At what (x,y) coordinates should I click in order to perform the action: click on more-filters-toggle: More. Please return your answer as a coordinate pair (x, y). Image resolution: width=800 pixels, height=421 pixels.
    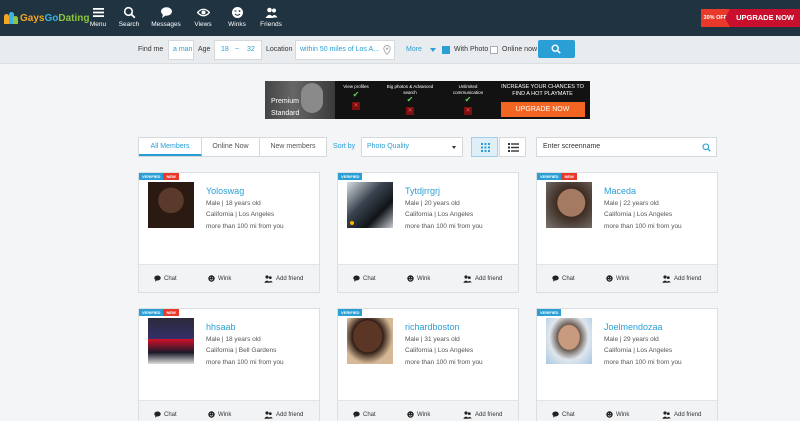
    Looking at the image, I should click on (414, 49).